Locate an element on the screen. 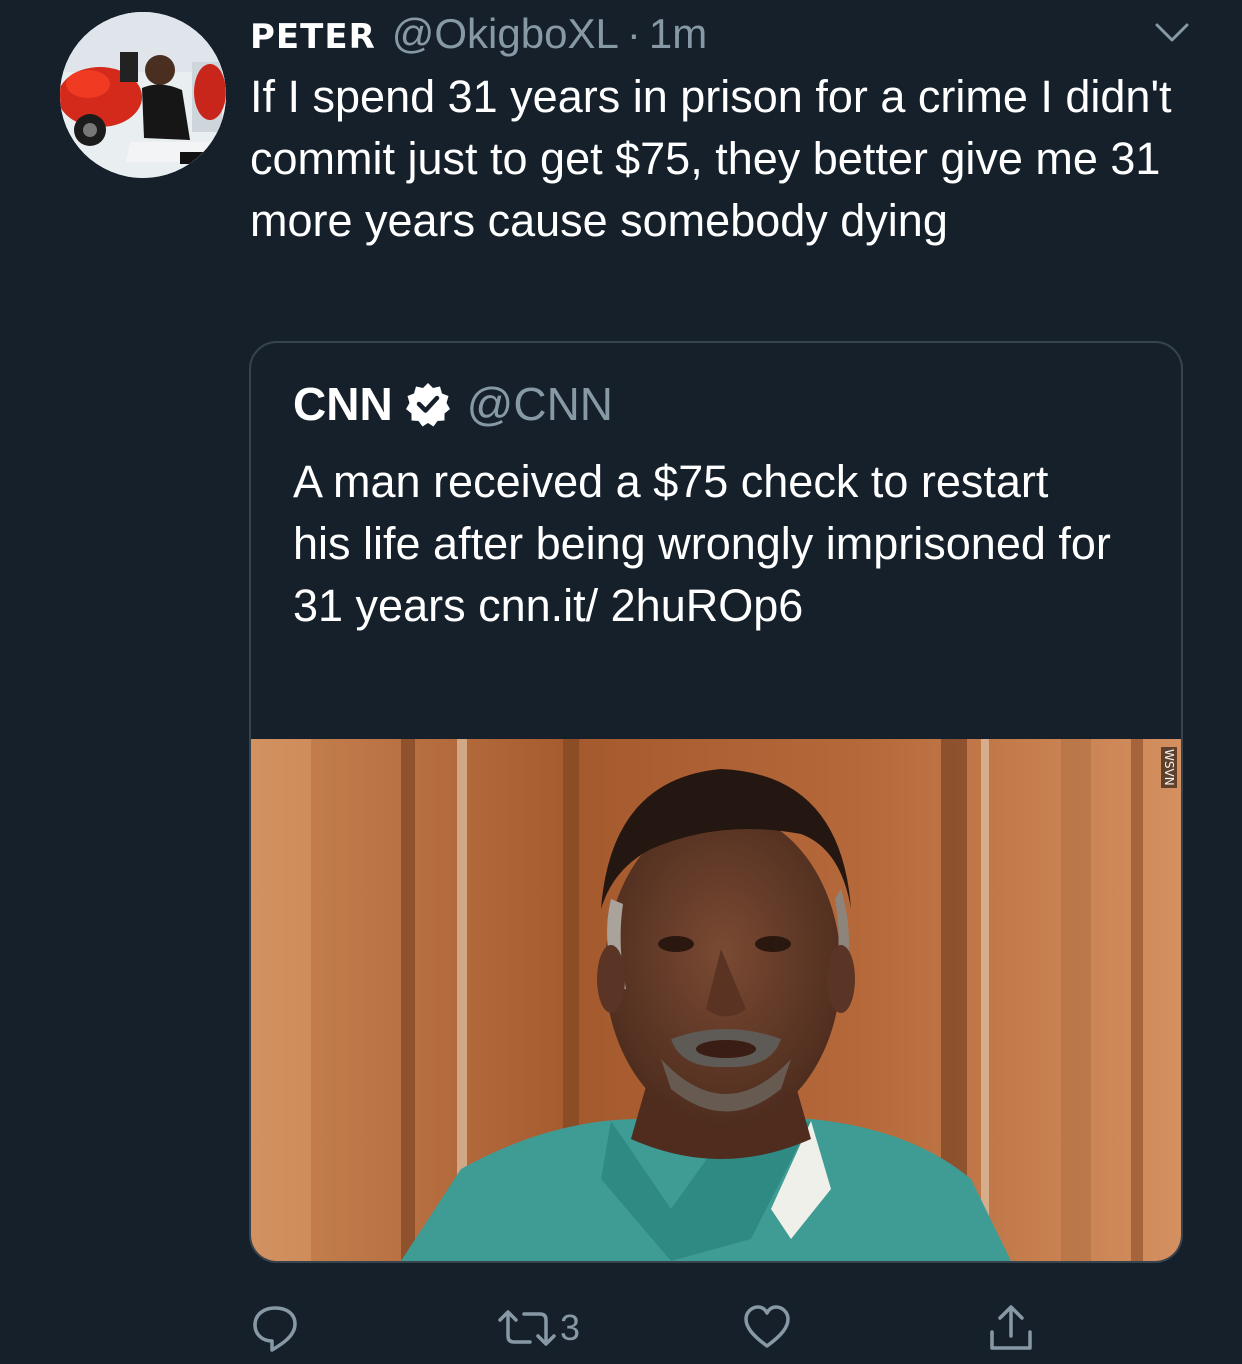 This screenshot has width=1242, height=1364. quoted-tweet-header: CNN @CNN is located at coordinates (453, 404).